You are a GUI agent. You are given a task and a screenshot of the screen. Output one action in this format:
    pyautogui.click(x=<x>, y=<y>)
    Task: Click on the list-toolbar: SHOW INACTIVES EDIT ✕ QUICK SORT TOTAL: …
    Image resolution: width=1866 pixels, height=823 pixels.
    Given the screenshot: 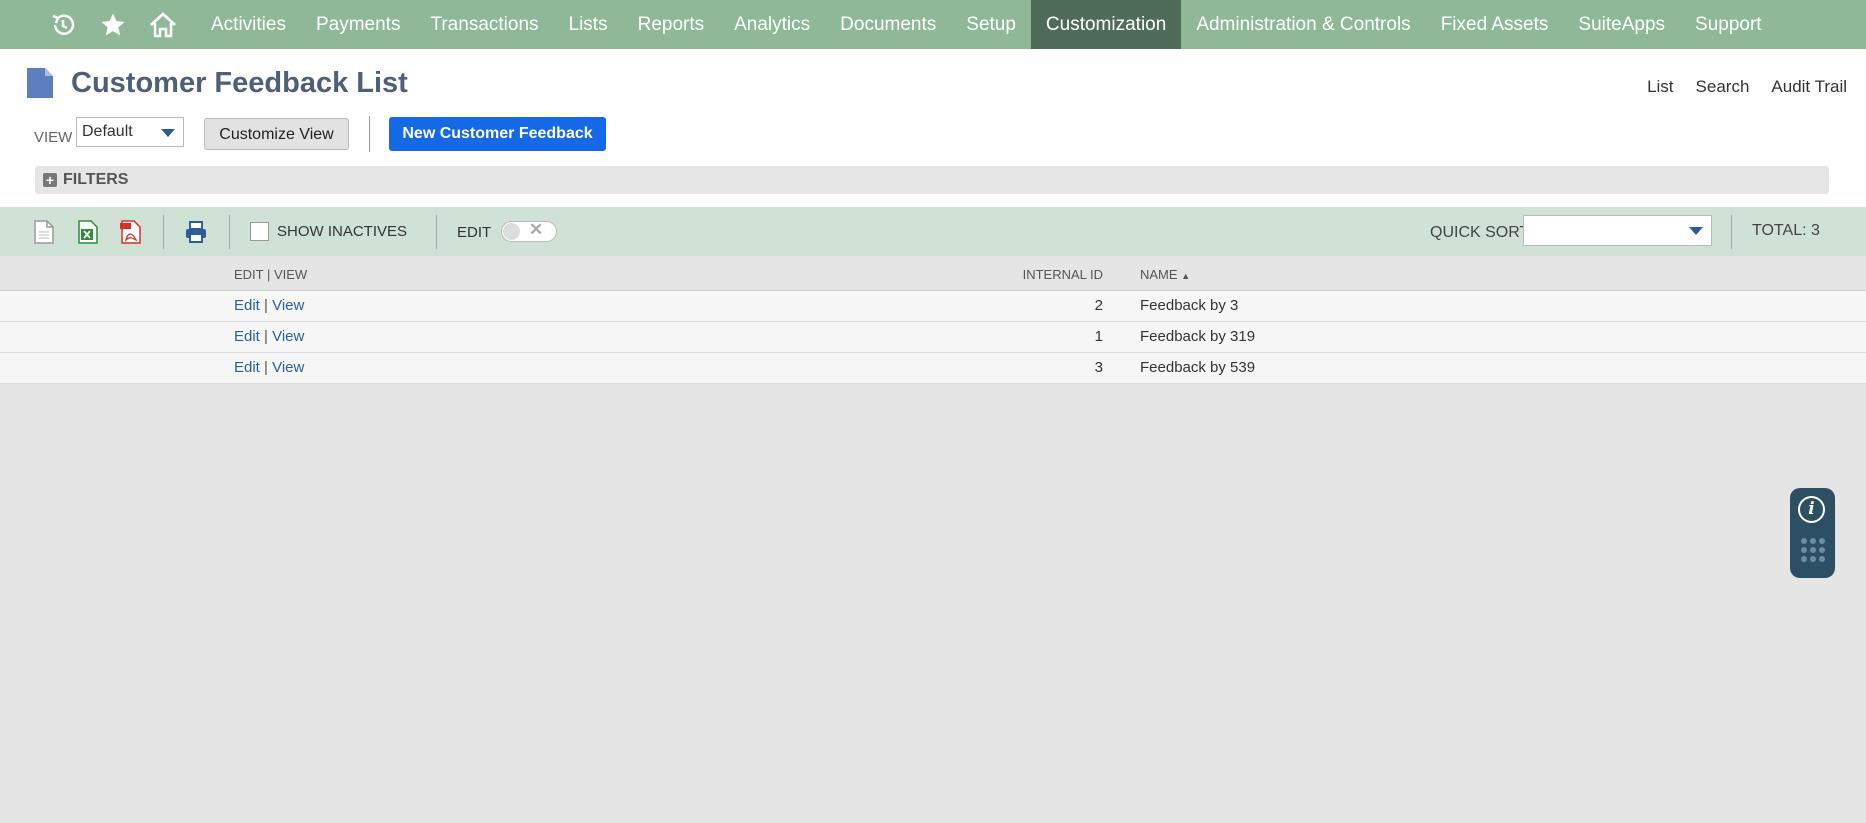 What is the action you would take?
    pyautogui.click(x=933, y=231)
    